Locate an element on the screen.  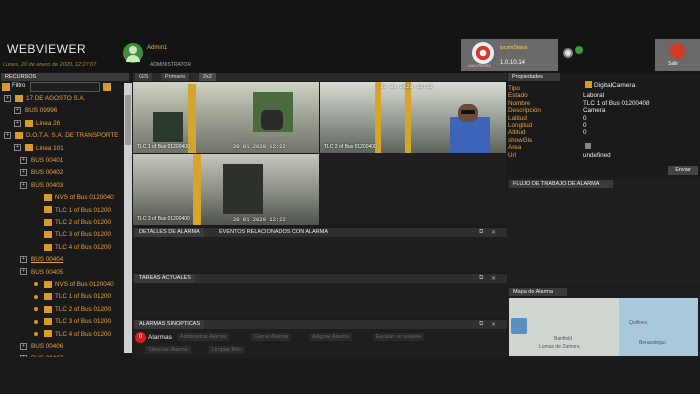
tree-item-label: BUS 09996 is located at coordinates (41, 111).